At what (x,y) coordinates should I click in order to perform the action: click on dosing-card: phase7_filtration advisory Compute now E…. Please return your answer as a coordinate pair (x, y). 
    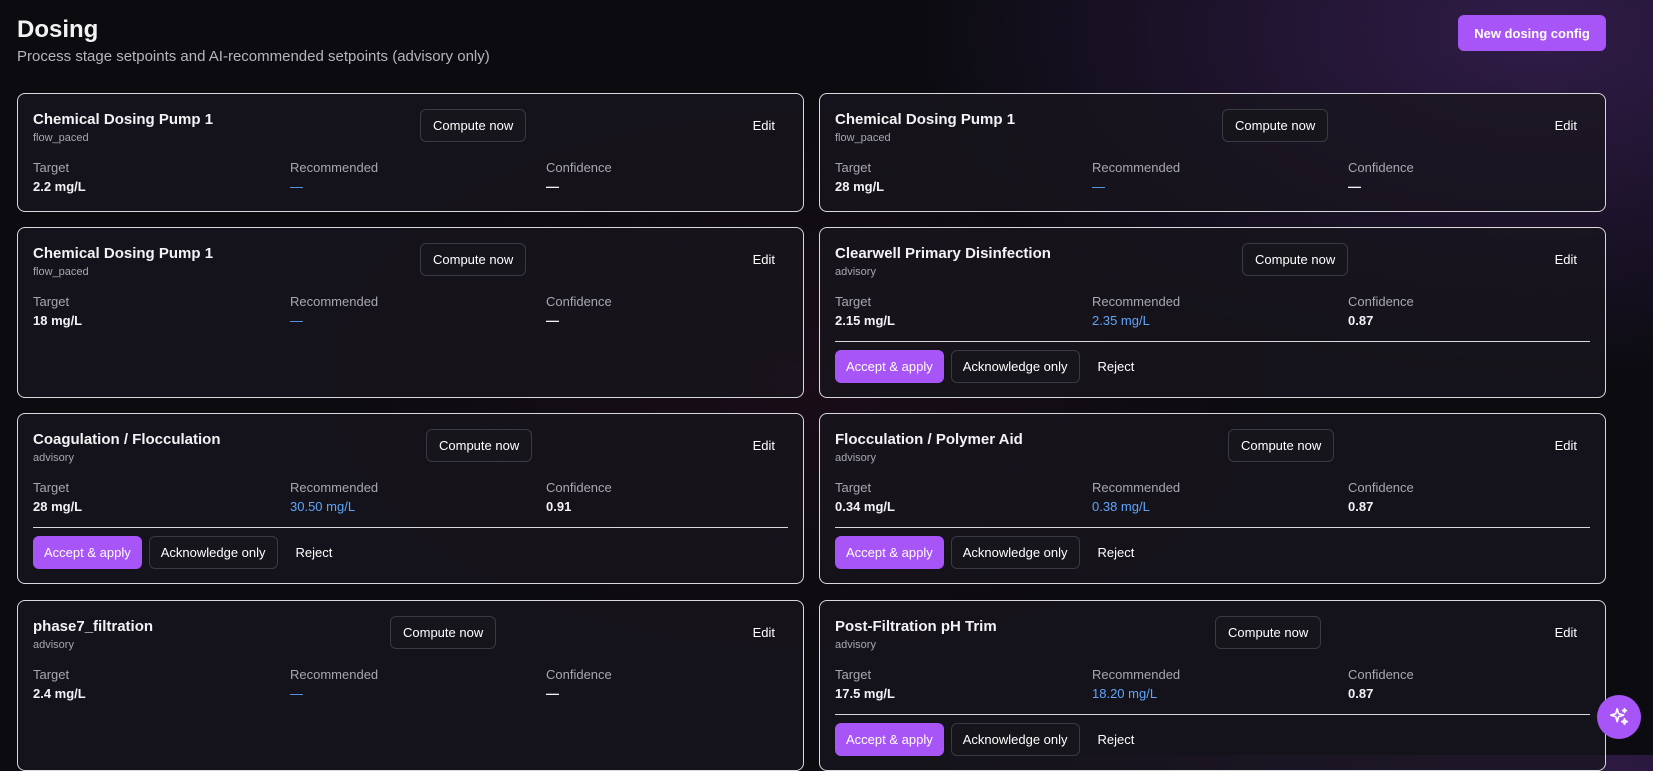
    Looking at the image, I should click on (410, 685).